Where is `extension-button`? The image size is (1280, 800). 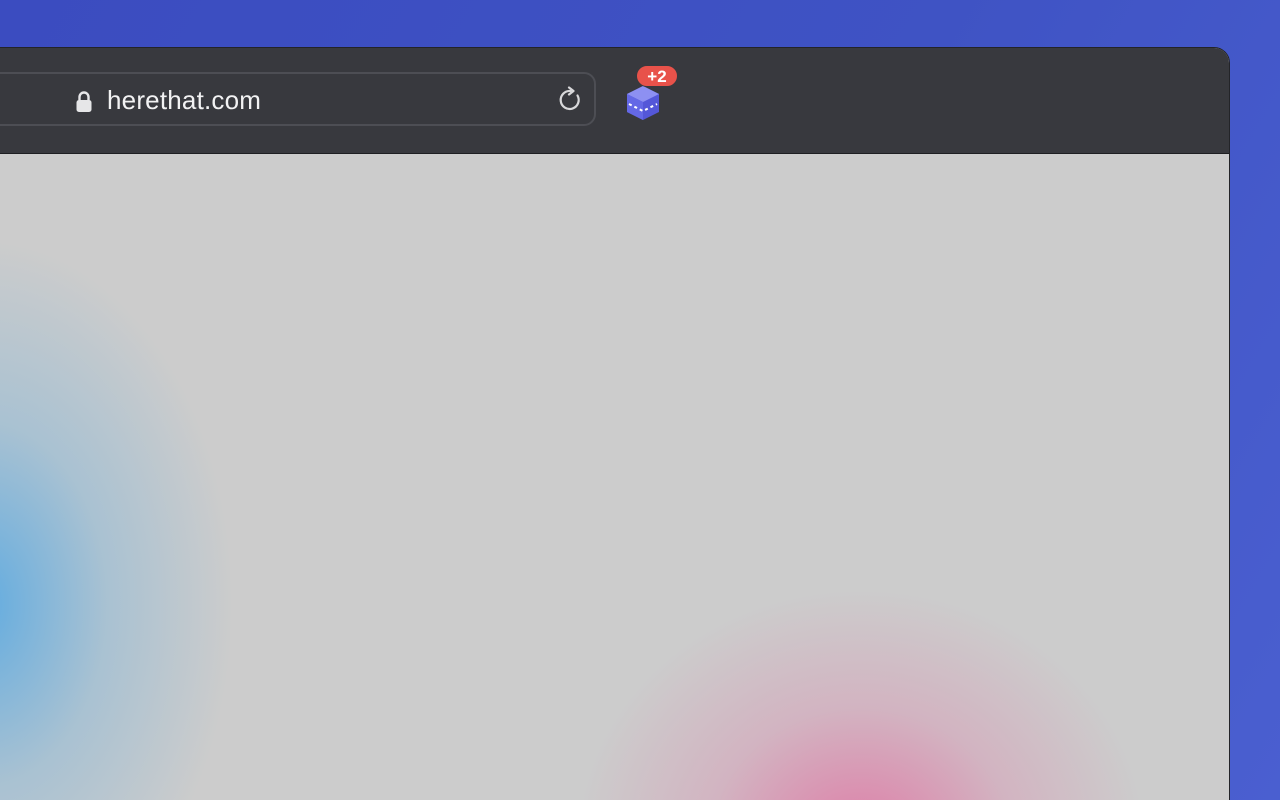
extension-button is located at coordinates (643, 104).